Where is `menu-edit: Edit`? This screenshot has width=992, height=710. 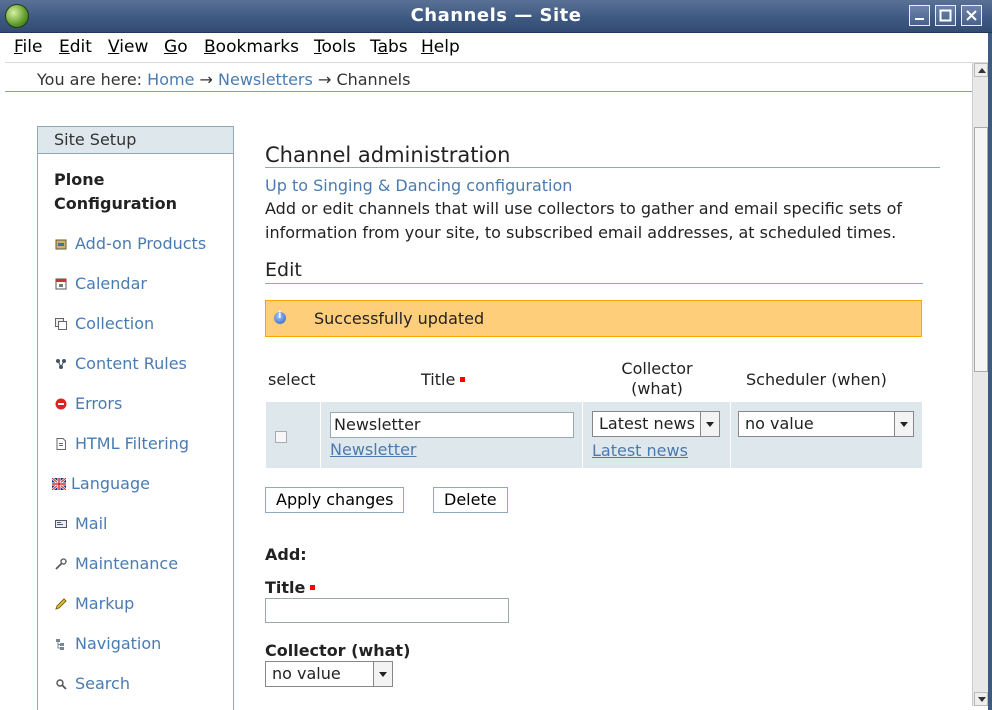
menu-edit: Edit is located at coordinates (75, 47).